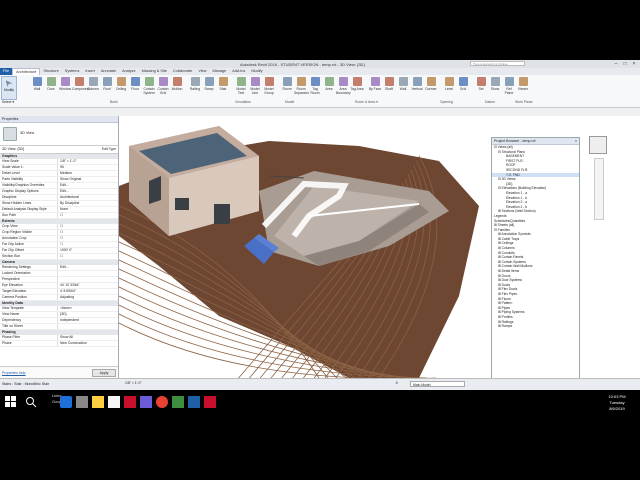 This screenshot has width=640, height=480. What do you see at coordinates (497, 63) in the screenshot?
I see `search-input: Type a keyword or phrase` at bounding box center [497, 63].